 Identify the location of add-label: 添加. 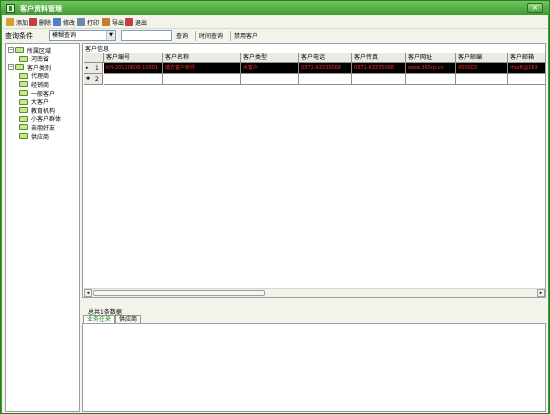
(22, 23).